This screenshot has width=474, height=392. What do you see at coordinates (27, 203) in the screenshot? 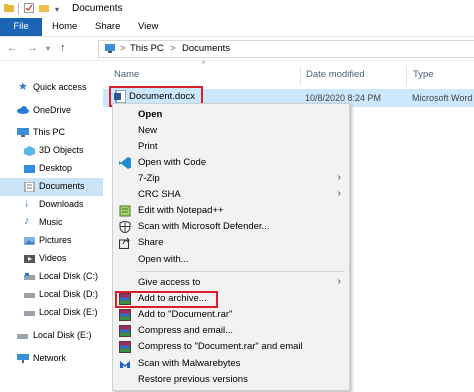
I see `download-icon: ↓` at bounding box center [27, 203].